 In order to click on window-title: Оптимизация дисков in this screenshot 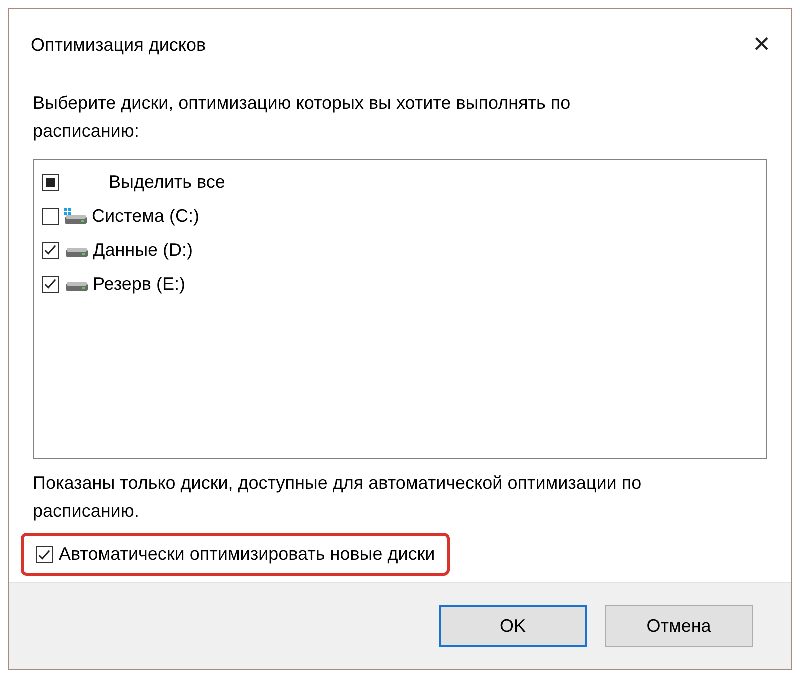, I will do `click(118, 45)`.